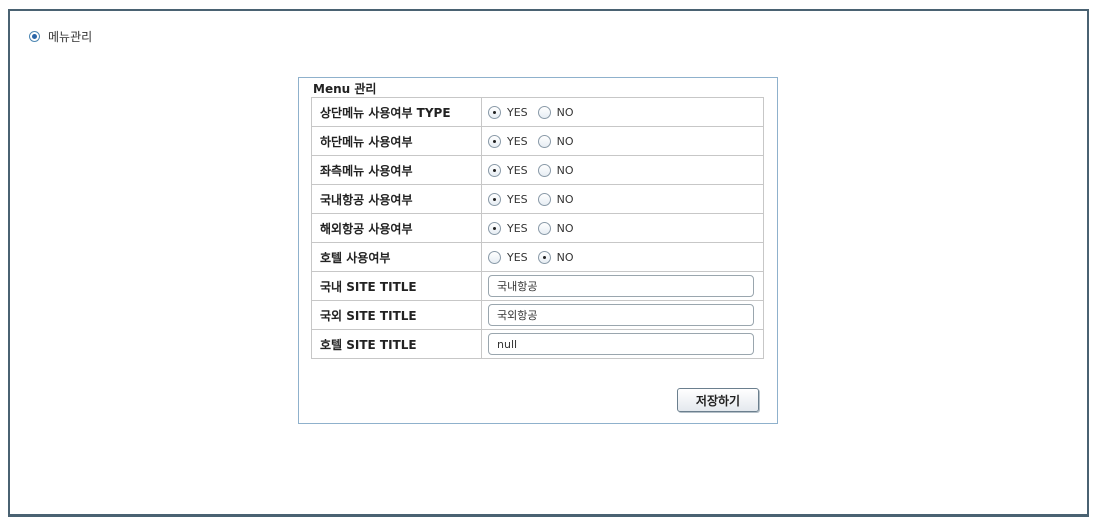 The image size is (1102, 528). What do you see at coordinates (625, 141) in the screenshot?
I see `bottom-menu-radio-group: YES NO` at bounding box center [625, 141].